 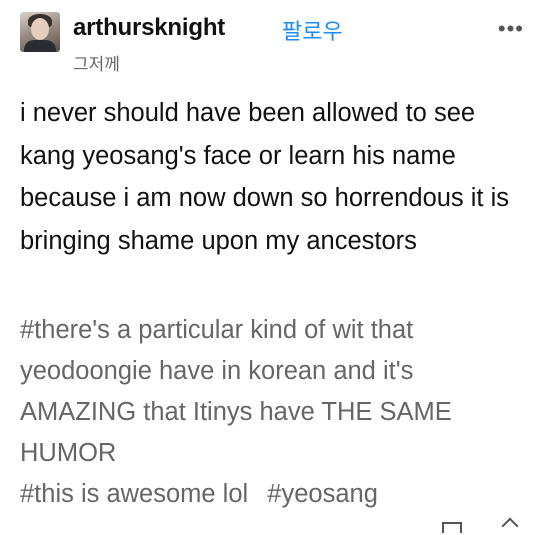 What do you see at coordinates (40, 29) in the screenshot?
I see `avatar-face` at bounding box center [40, 29].